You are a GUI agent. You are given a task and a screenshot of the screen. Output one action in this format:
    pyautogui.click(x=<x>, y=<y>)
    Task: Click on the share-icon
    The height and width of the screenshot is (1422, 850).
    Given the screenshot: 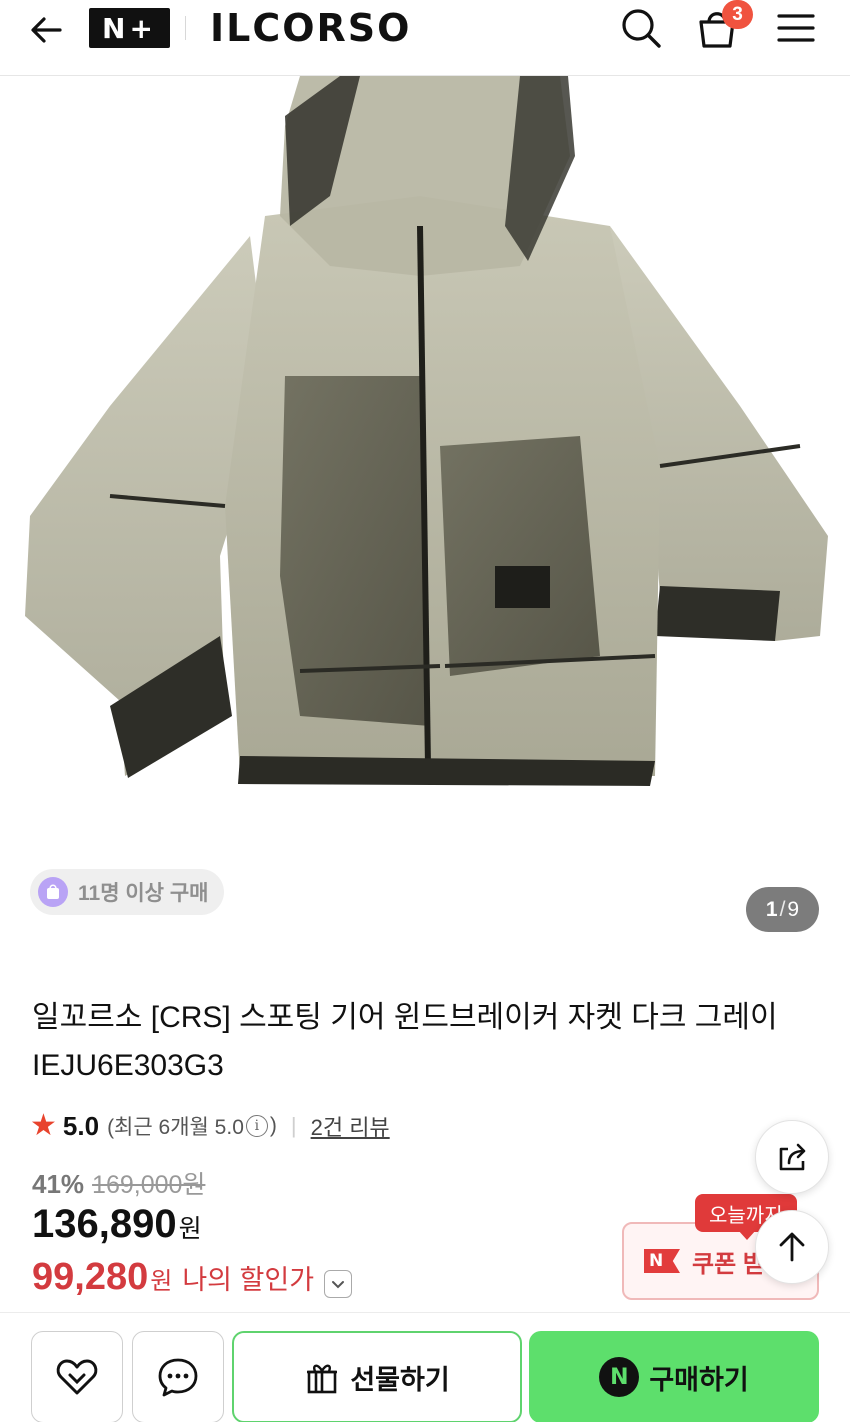 What is the action you would take?
    pyautogui.click(x=792, y=1157)
    